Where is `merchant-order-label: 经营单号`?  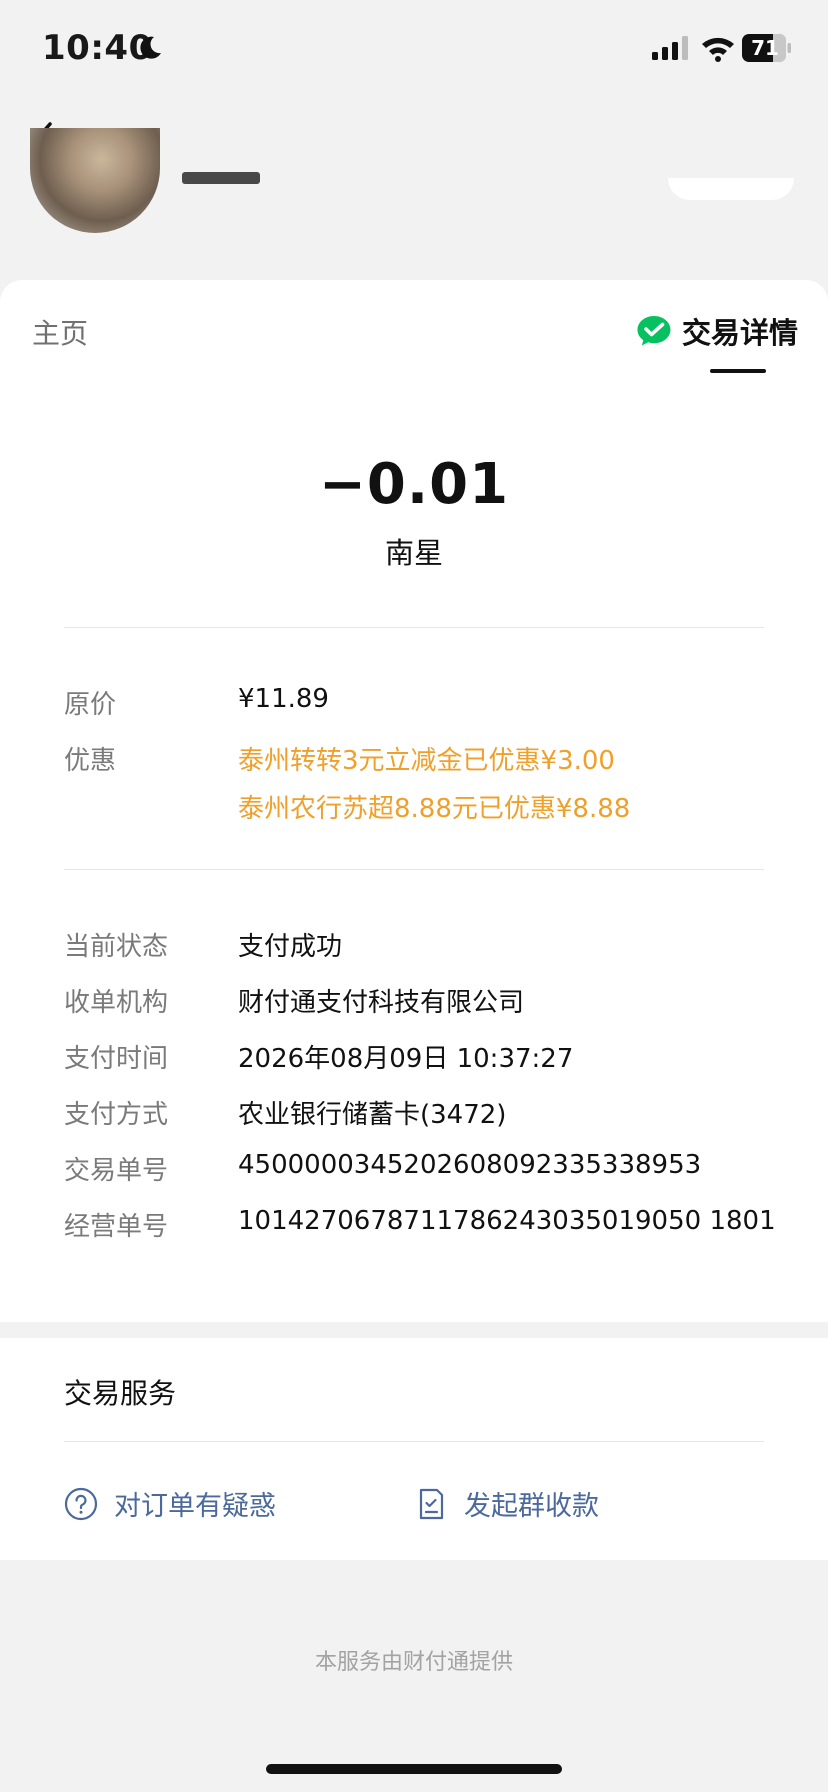
merchant-order-label: 经营单号 is located at coordinates (116, 1227).